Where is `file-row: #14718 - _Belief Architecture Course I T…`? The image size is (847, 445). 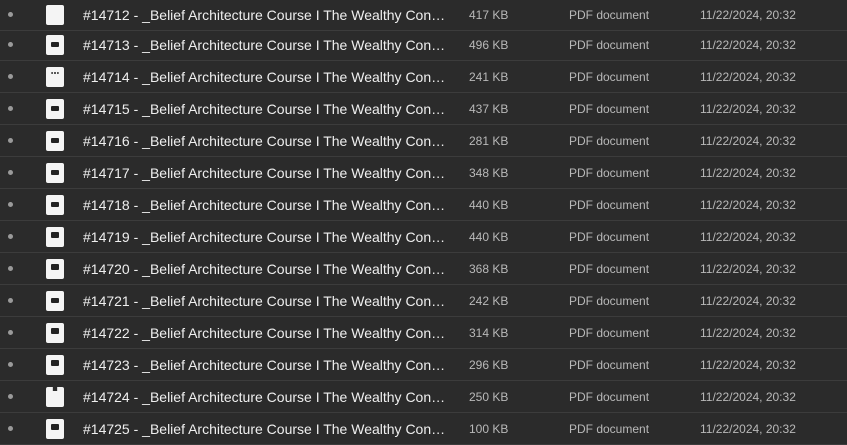
file-row: #14718 - _Belief Architecture Course I T… is located at coordinates (423, 205).